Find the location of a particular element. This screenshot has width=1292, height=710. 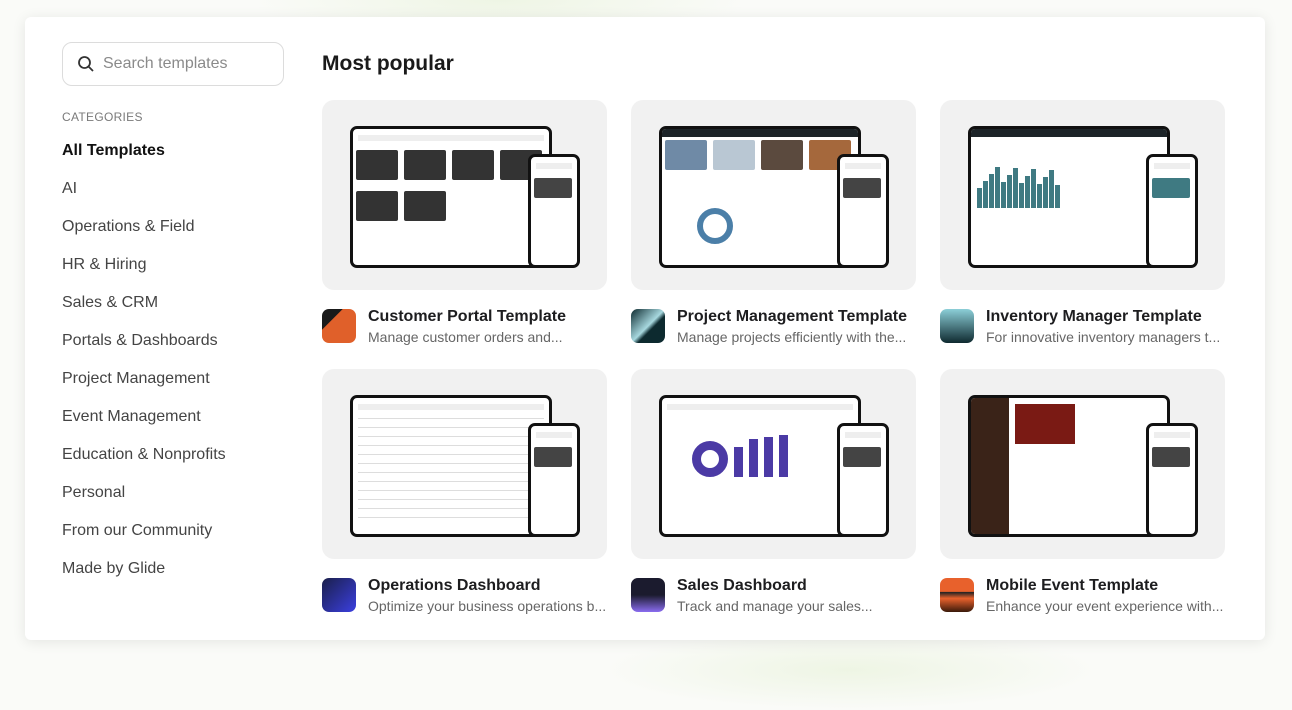

template-title: Mobile Event Template is located at coordinates (1106, 586).